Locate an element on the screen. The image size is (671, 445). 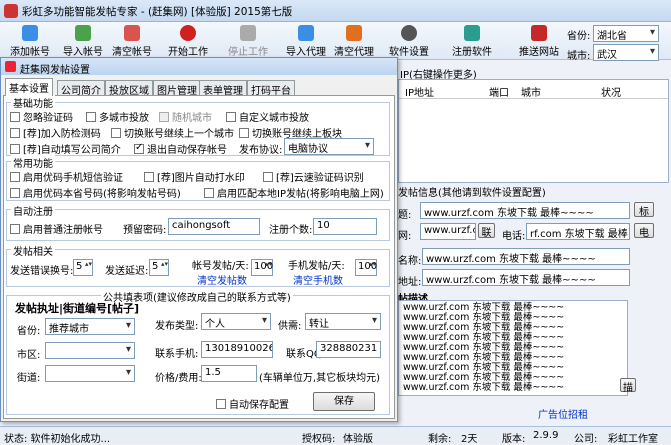
col-status: 状况 is located at coordinates (611, 93).